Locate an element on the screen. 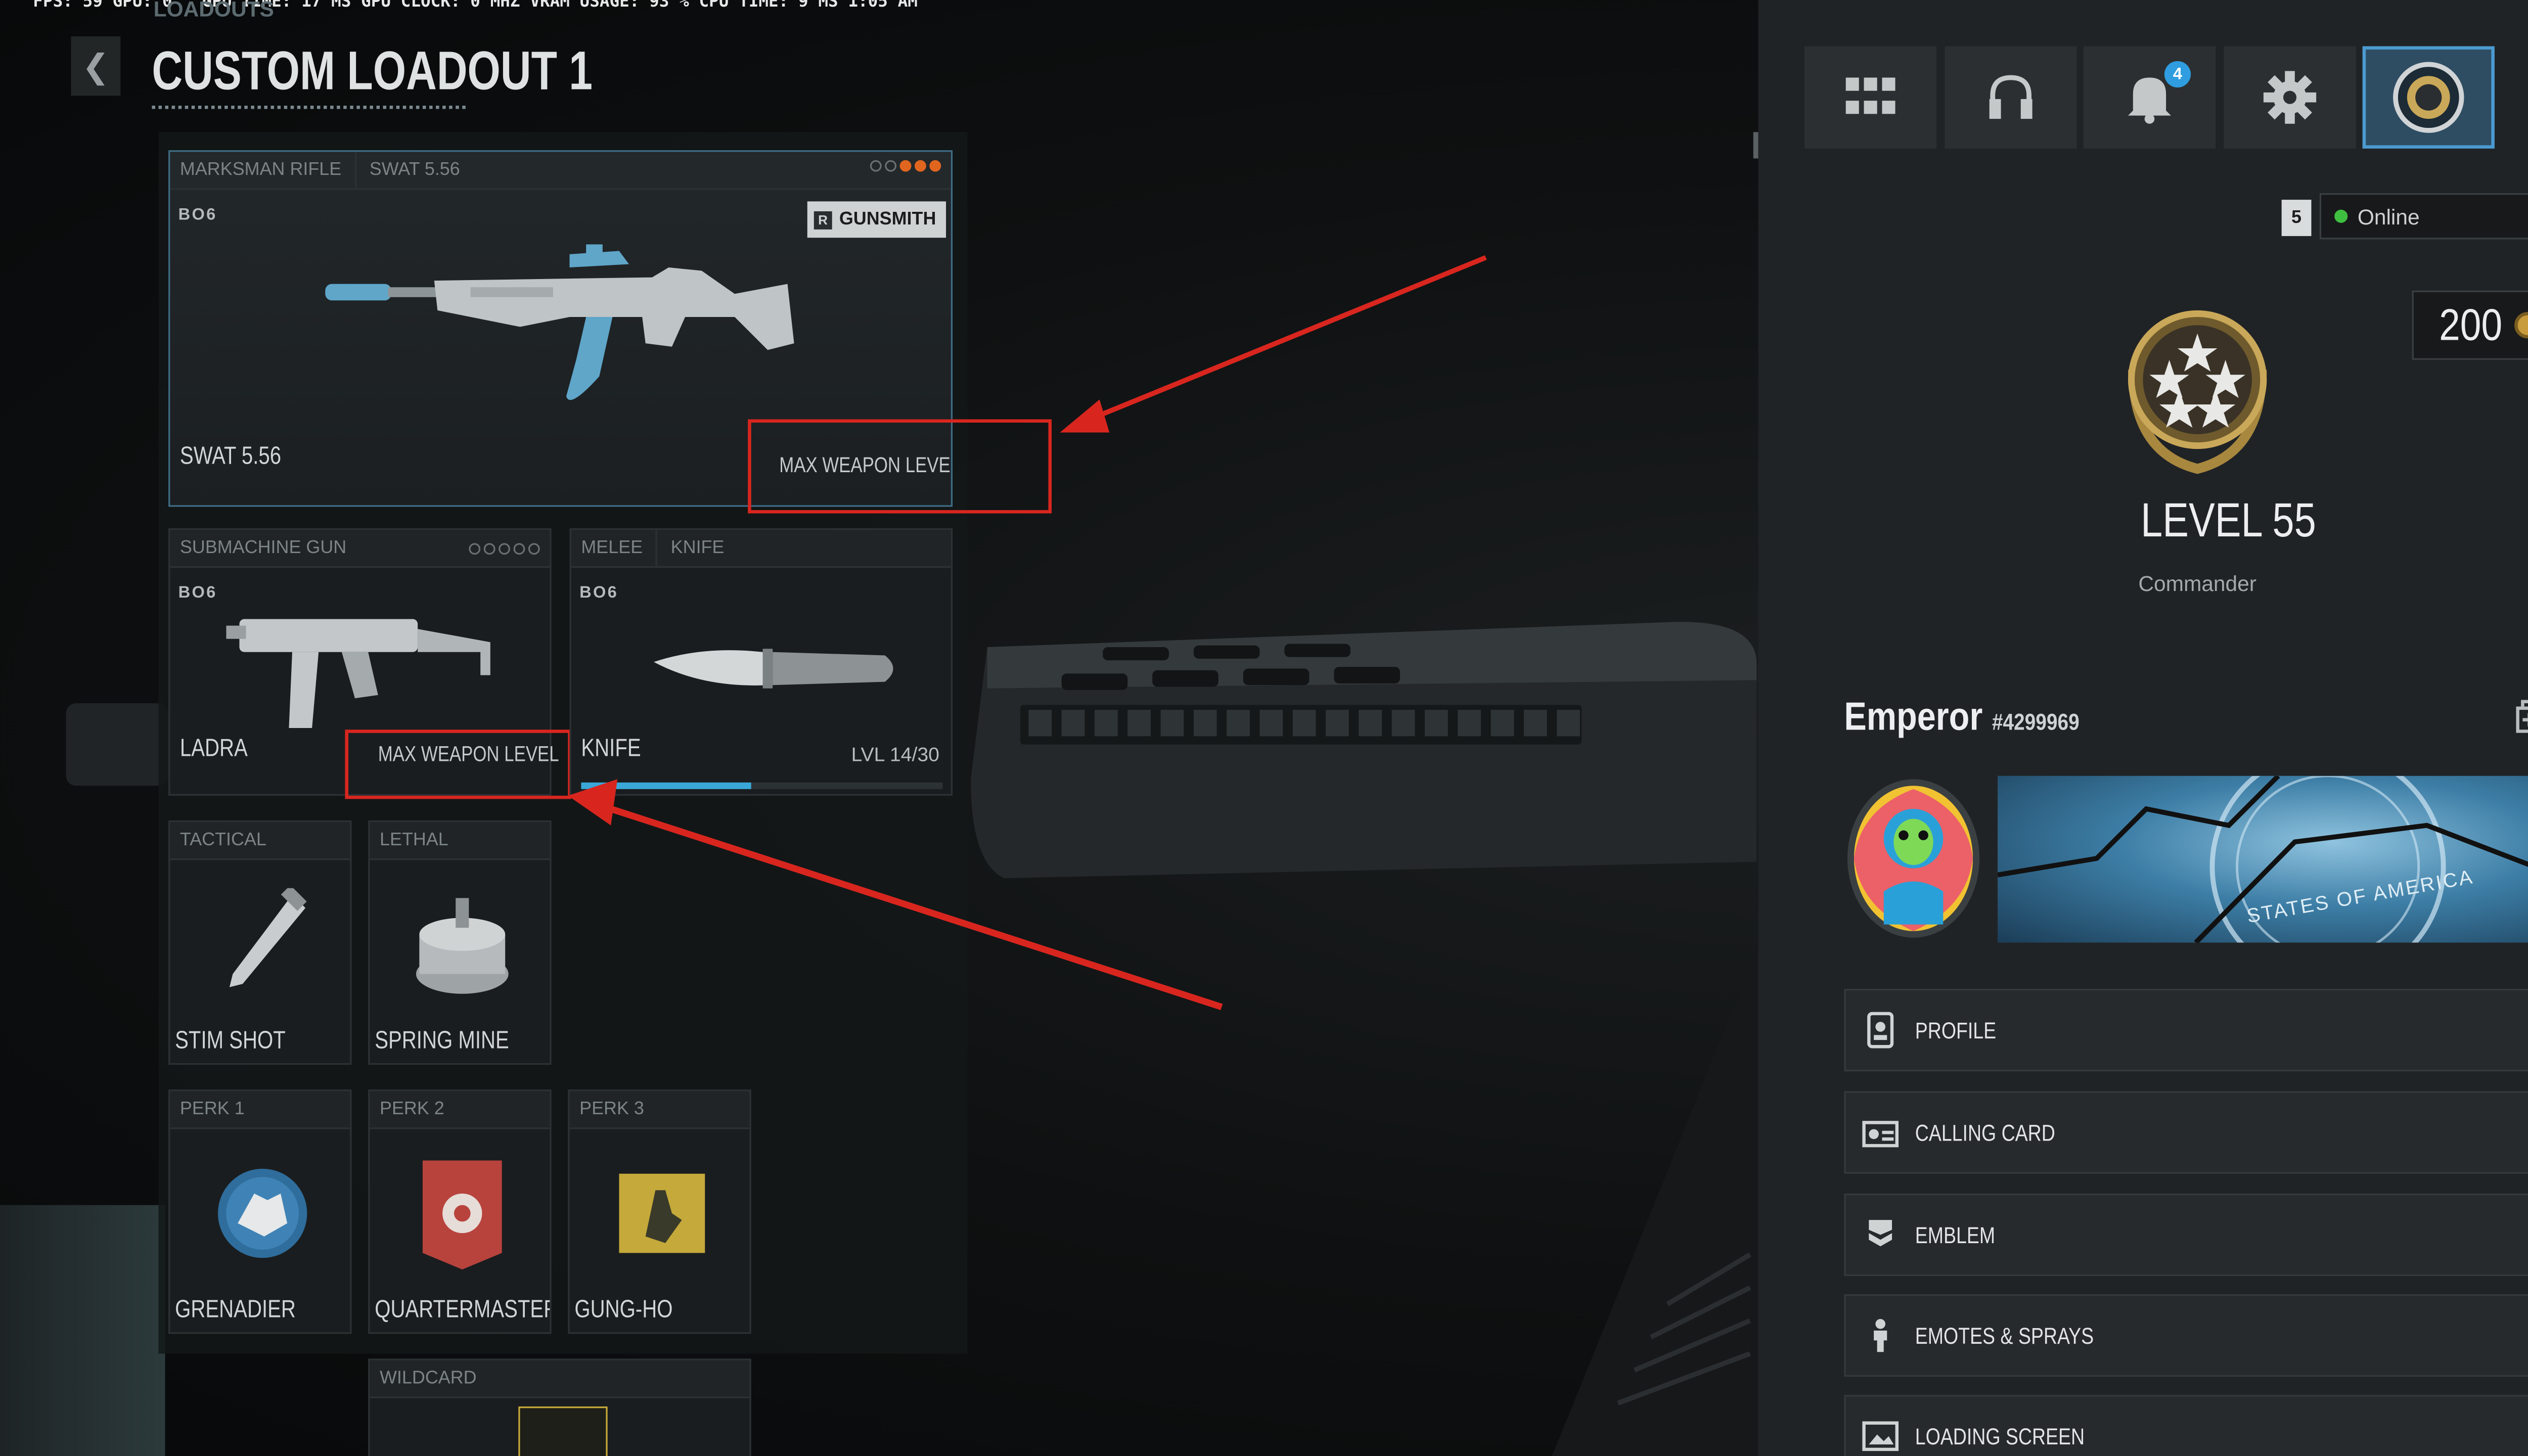 This screenshot has height=1456, width=2528. profile-badge-icon is located at coordinates (2429, 97).